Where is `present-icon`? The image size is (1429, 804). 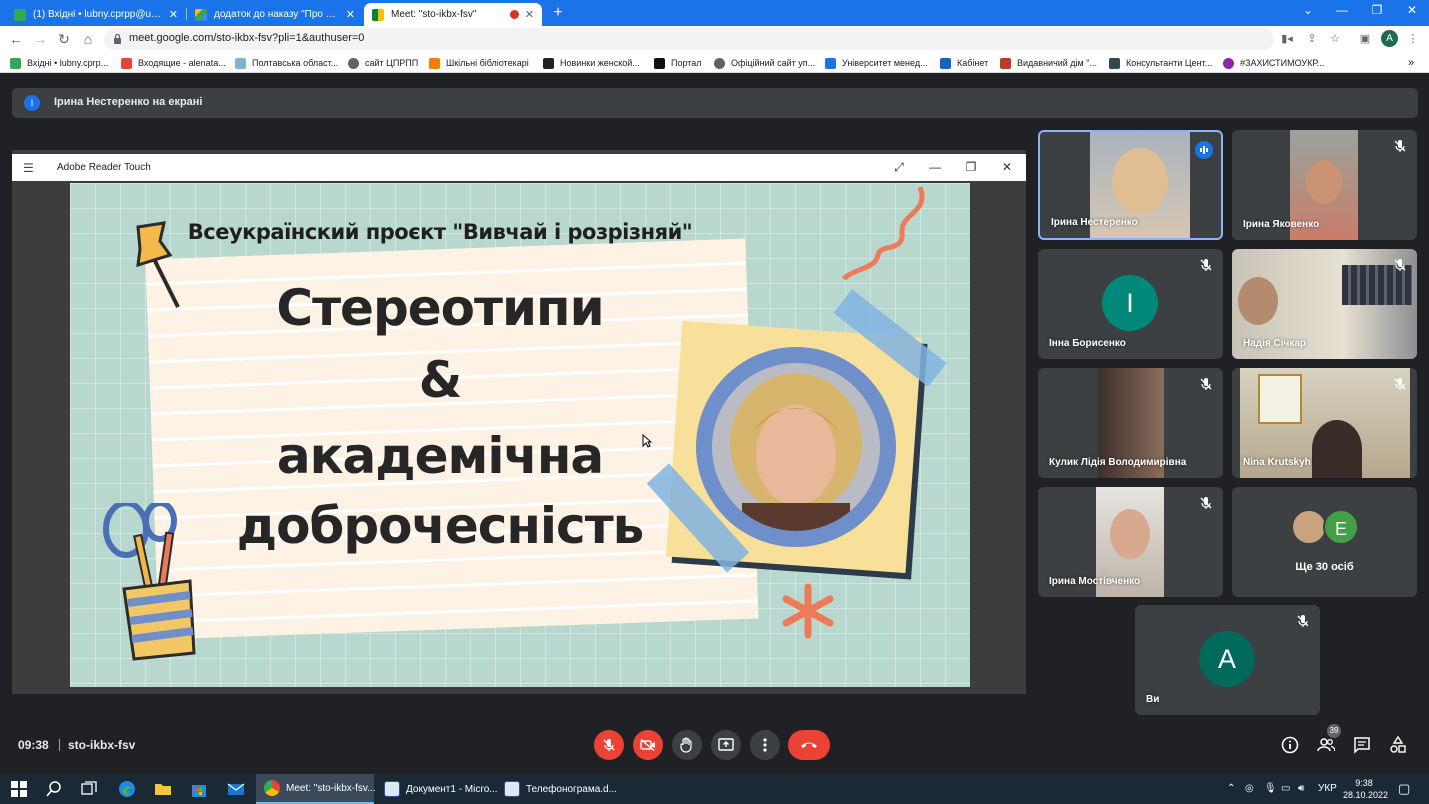
present-icon is located at coordinates (726, 744).